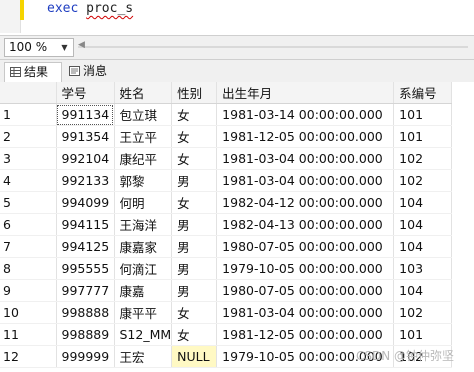 The width and height of the screenshot is (474, 372). I want to click on cell-name: 康嘉, so click(143, 290).